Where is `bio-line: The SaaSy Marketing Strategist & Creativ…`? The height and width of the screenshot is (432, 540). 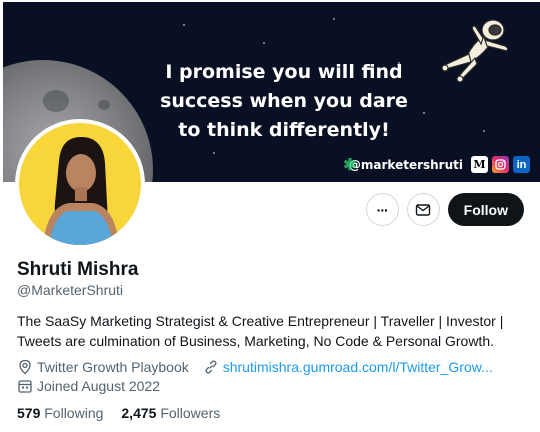
bio-line: The SaaSy Marketing Strategist & Creativ… is located at coordinates (260, 321).